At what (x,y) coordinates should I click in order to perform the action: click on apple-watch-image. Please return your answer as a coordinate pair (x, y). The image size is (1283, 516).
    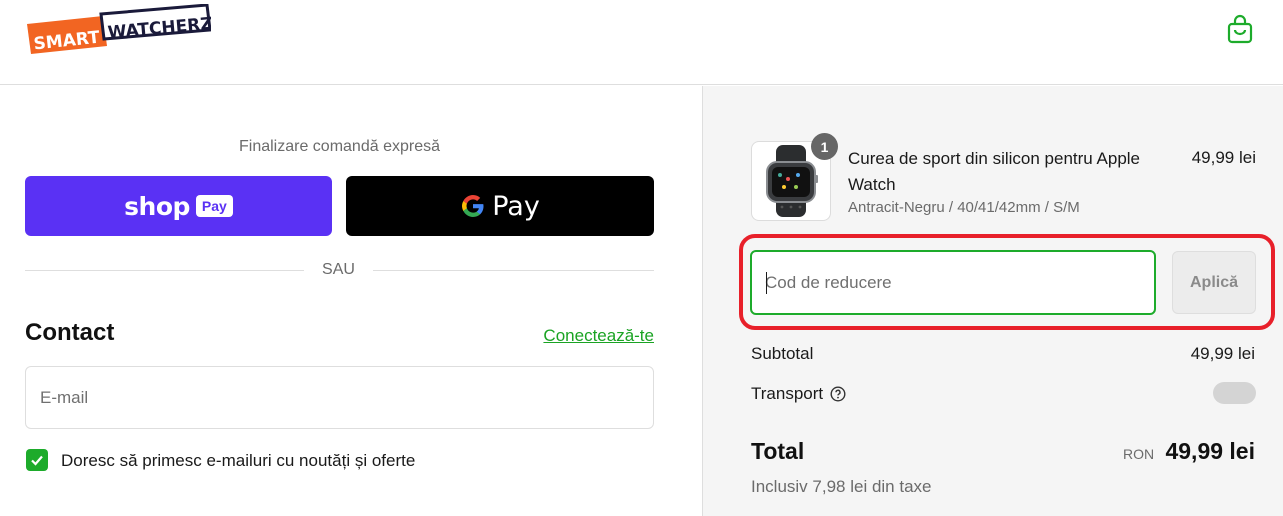
    Looking at the image, I should click on (792, 181).